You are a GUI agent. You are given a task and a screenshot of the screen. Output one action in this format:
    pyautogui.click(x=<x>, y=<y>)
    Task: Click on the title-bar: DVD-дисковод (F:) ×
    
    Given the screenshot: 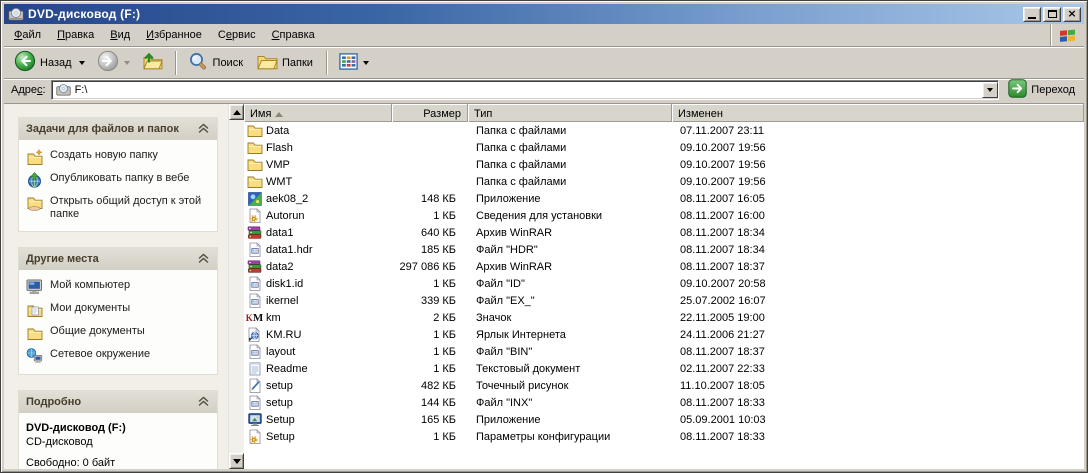 What is the action you would take?
    pyautogui.click(x=544, y=14)
    